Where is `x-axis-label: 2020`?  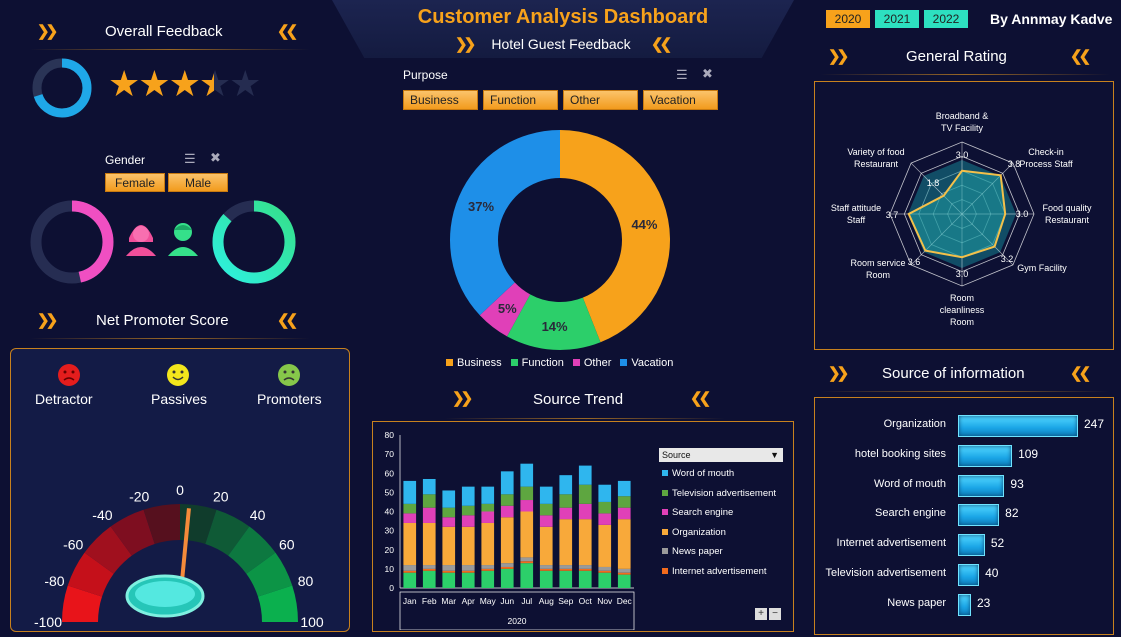
x-axis-label: 2020 is located at coordinates (517, 621).